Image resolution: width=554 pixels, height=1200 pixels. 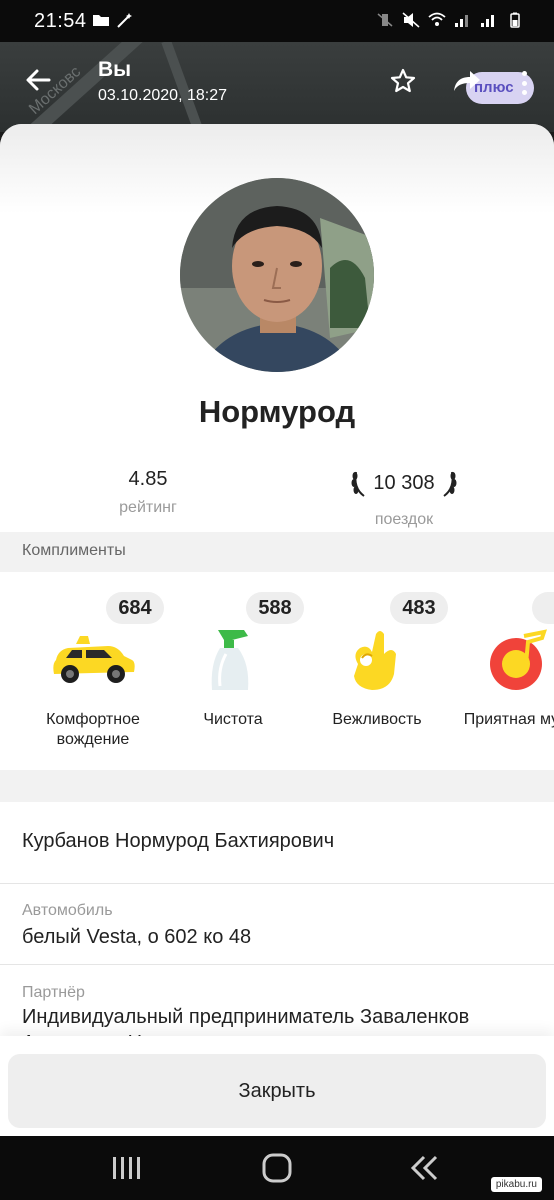 I want to click on close-button: Закрыть, so click(x=277, y=1091).